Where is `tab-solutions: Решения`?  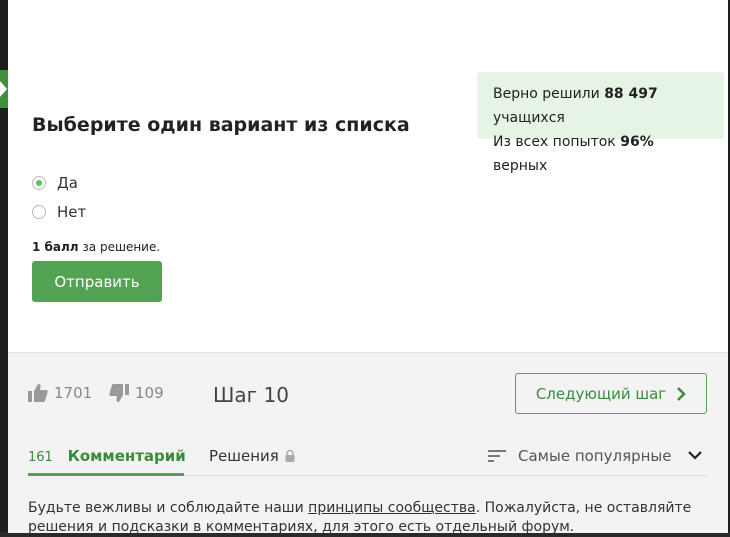
tab-solutions: Решения is located at coordinates (252, 456).